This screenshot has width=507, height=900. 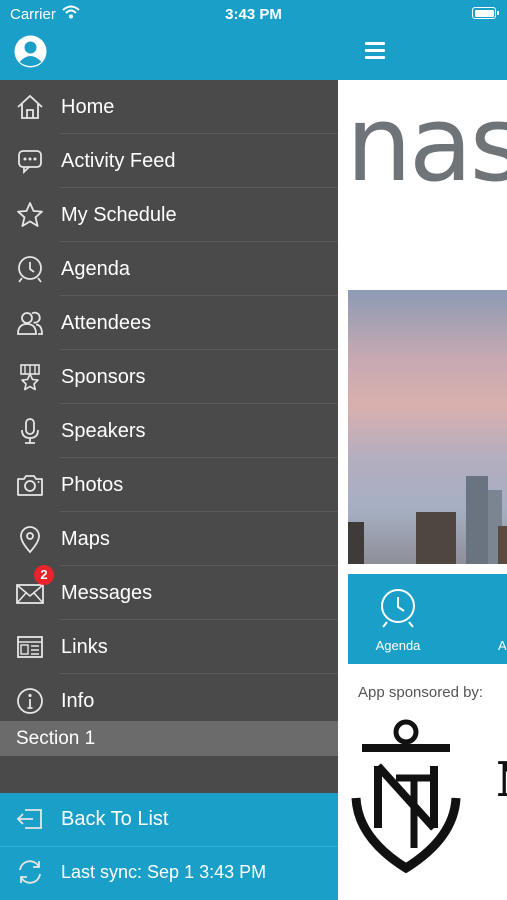 I want to click on exit-arrow-icon, so click(x=29, y=819).